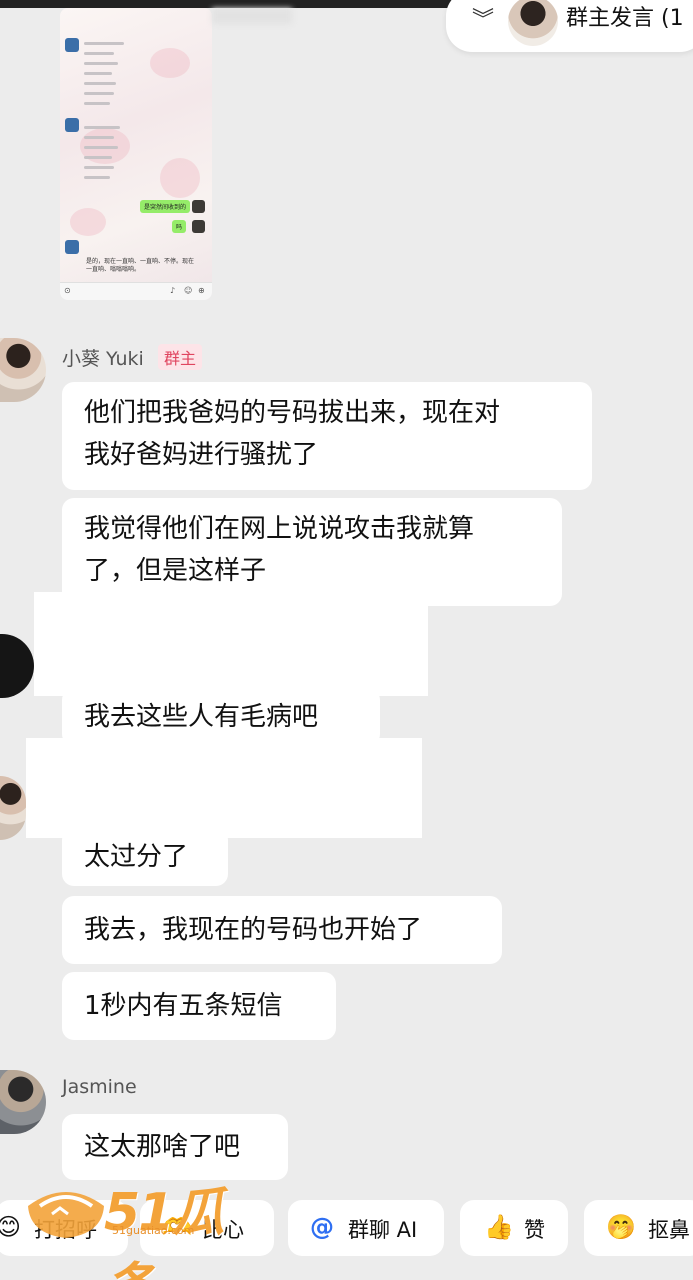 The width and height of the screenshot is (693, 1280). Describe the element at coordinates (11, 1227) in the screenshot. I see `smile-icon: 😊` at that location.